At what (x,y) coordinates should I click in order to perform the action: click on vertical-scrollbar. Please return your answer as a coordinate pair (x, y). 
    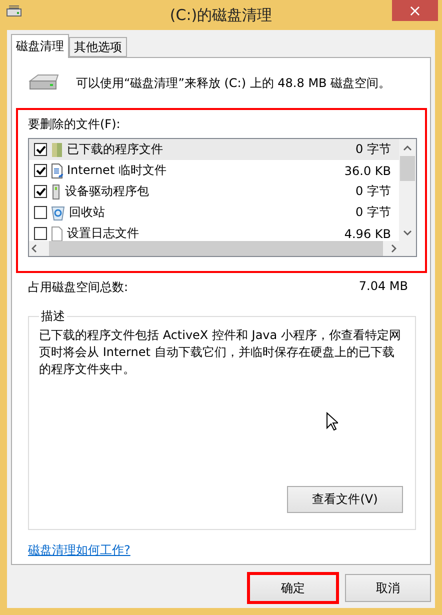
    Looking at the image, I should click on (407, 190).